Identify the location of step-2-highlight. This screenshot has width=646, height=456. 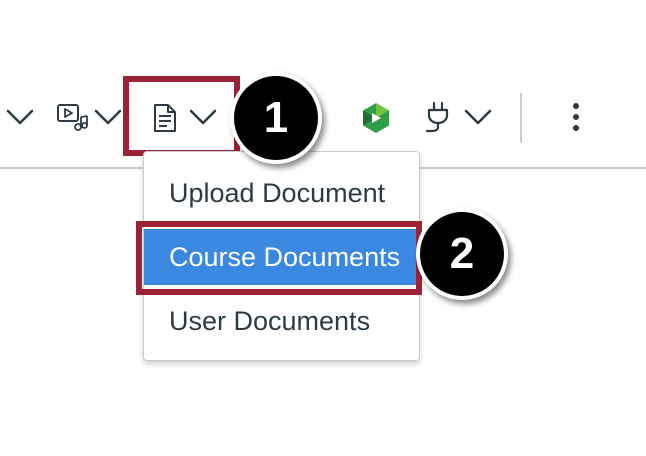
(279, 258).